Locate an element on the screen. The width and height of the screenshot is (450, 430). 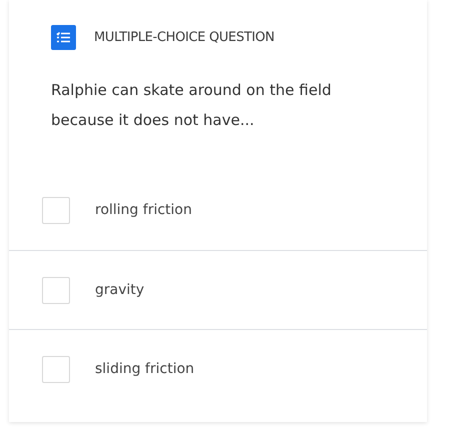
answer-label: sliding friction is located at coordinates (144, 369).